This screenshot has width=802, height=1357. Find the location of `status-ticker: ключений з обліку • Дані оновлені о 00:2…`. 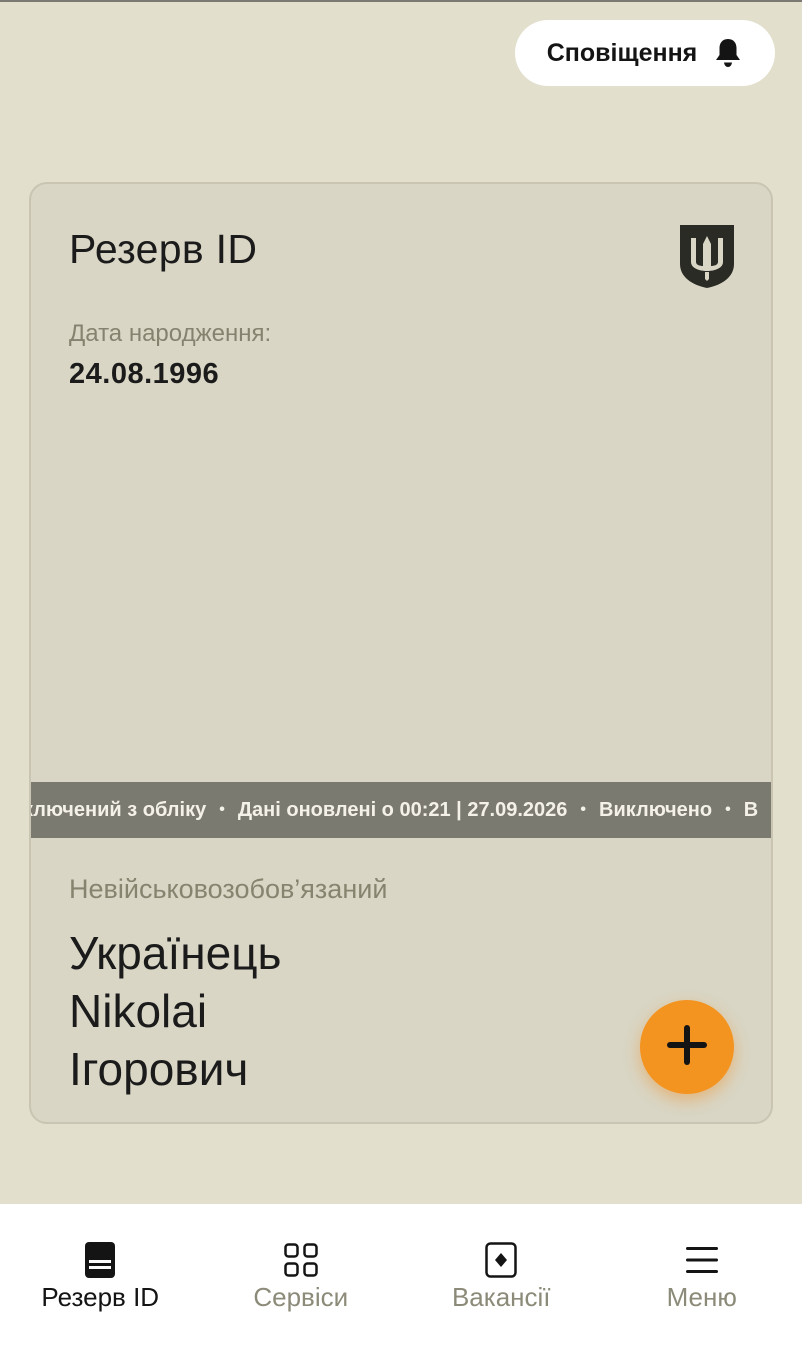

status-ticker: ключений з обліку • Дані оновлені о 00:2… is located at coordinates (401, 810).